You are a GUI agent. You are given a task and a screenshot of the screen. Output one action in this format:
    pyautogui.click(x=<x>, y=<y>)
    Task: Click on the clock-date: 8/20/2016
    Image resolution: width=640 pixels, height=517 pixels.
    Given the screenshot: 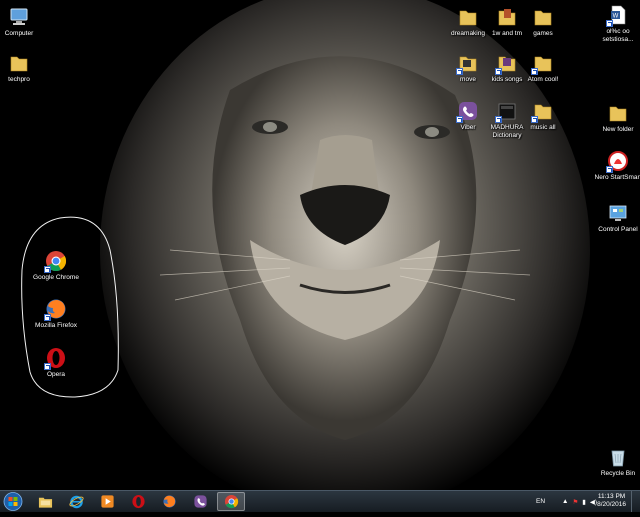 What is the action you would take?
    pyautogui.click(x=611, y=504)
    